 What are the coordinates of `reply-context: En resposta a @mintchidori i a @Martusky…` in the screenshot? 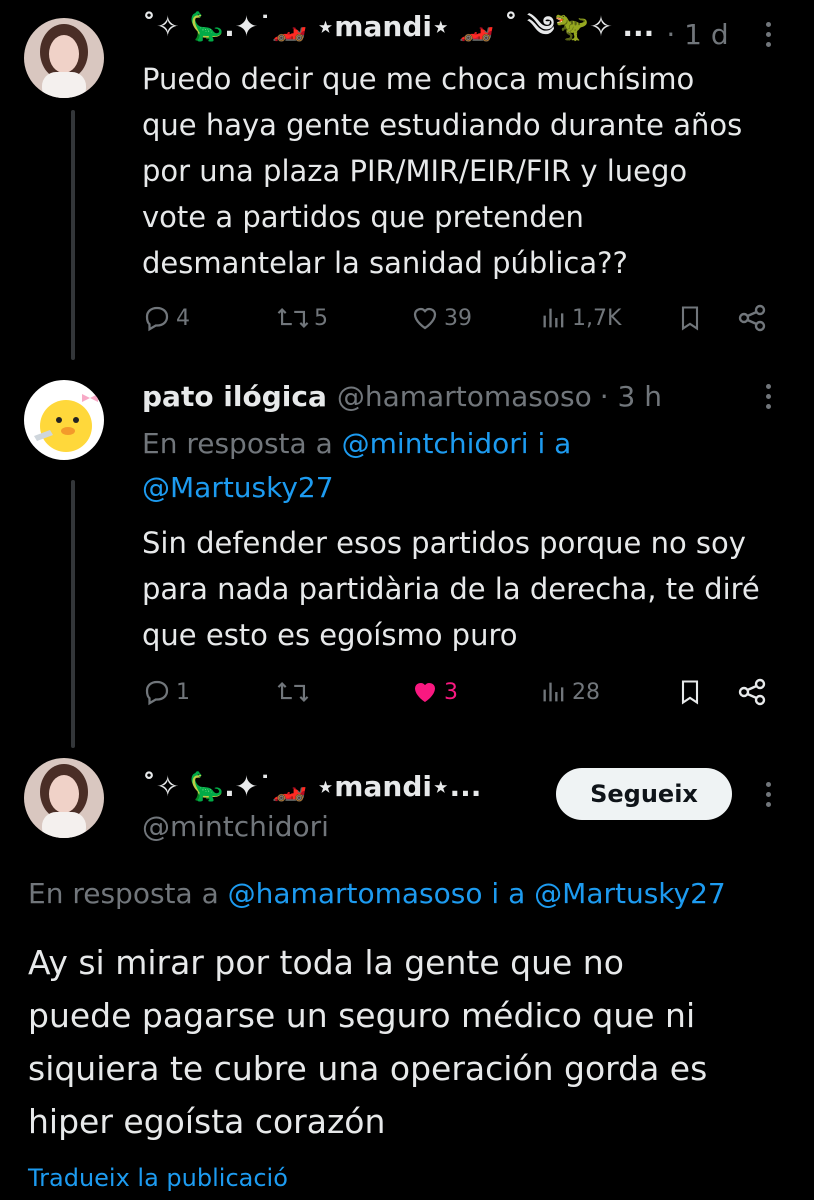 It's located at (442, 466).